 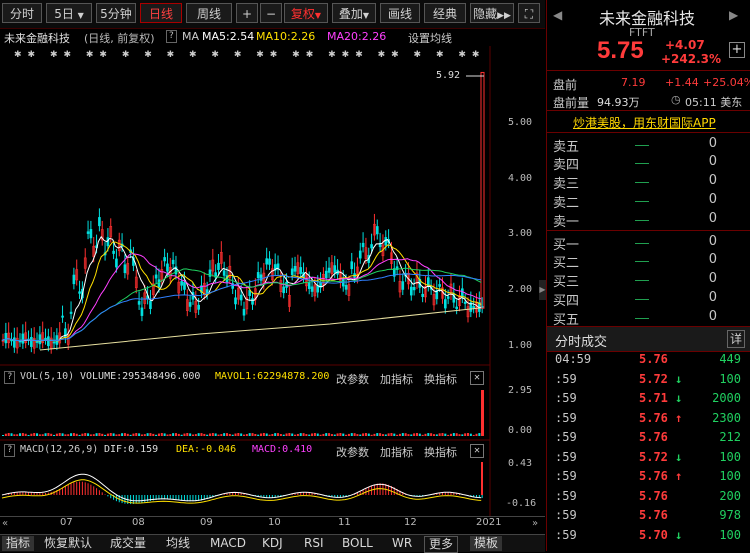 What do you see at coordinates (247, 13) in the screenshot?
I see `zoom-in-button: +` at bounding box center [247, 13].